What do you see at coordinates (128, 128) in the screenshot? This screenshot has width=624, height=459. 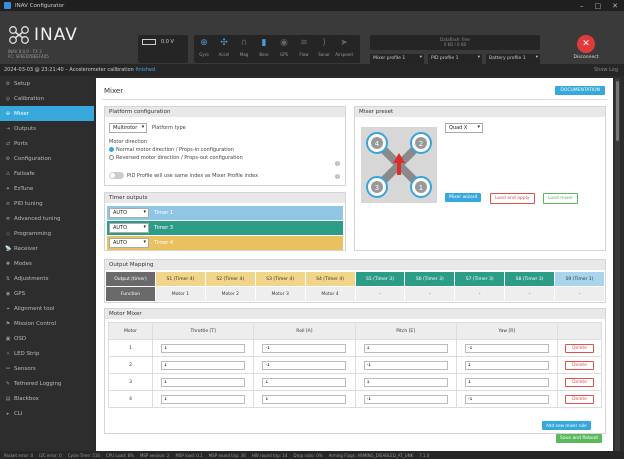 I see `platform-type-select: Multirotor` at bounding box center [128, 128].